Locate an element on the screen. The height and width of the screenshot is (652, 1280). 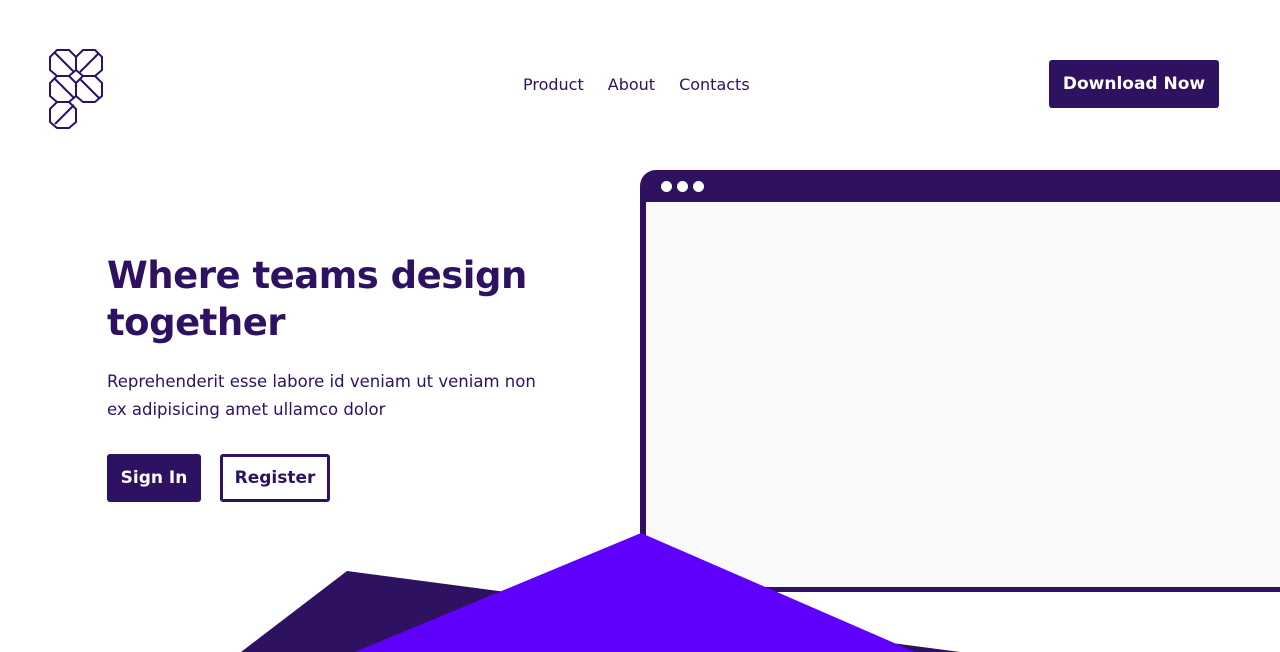
download-now-button: Download Now is located at coordinates (1134, 84).